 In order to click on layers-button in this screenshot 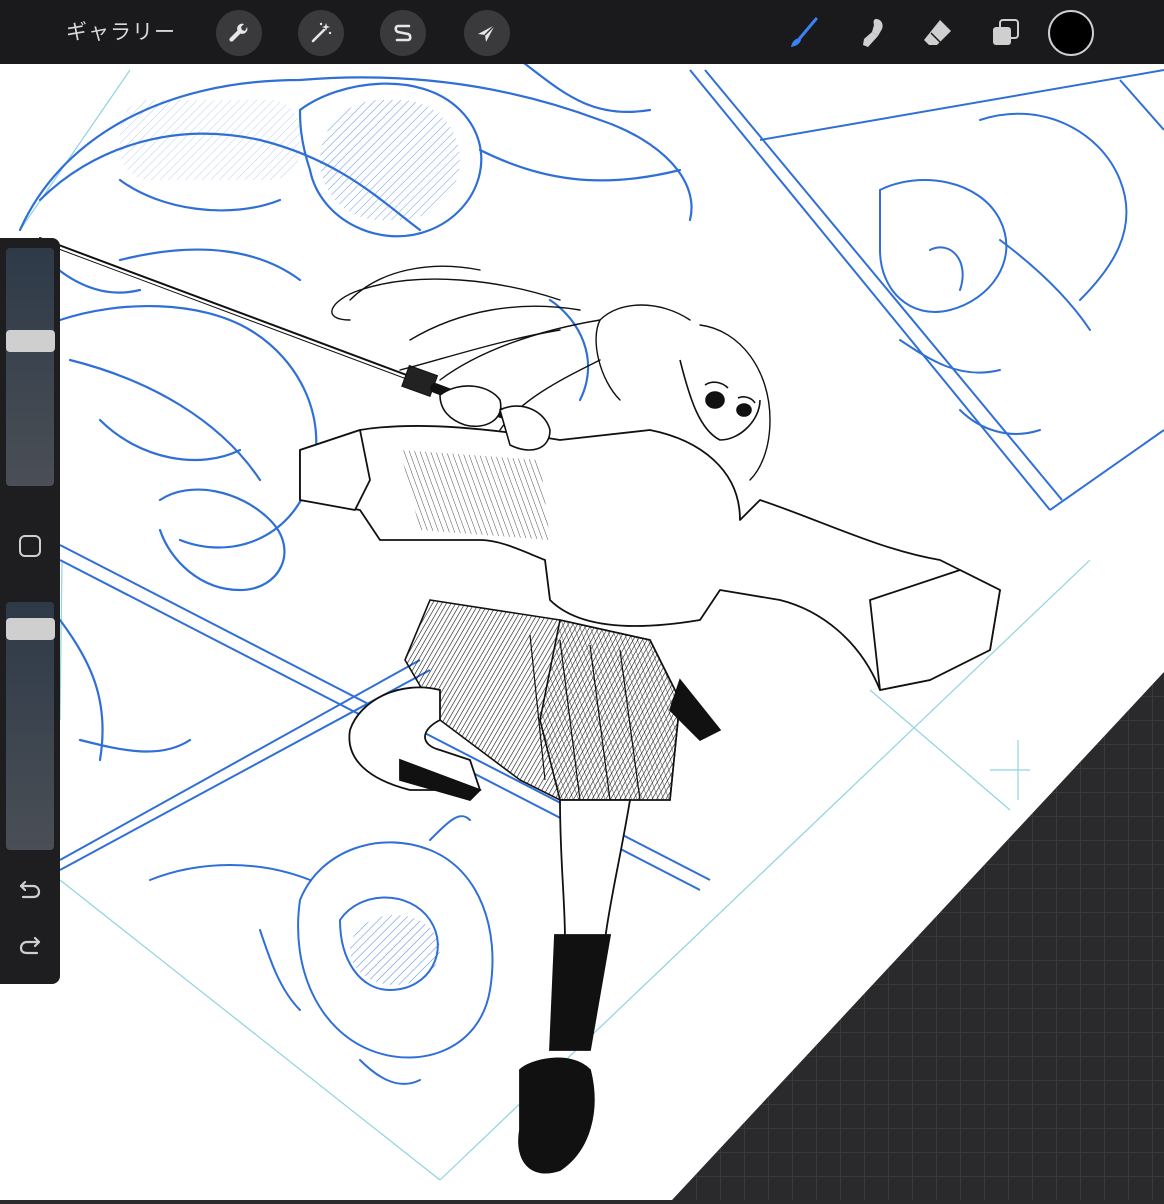, I will do `click(1005, 33)`.